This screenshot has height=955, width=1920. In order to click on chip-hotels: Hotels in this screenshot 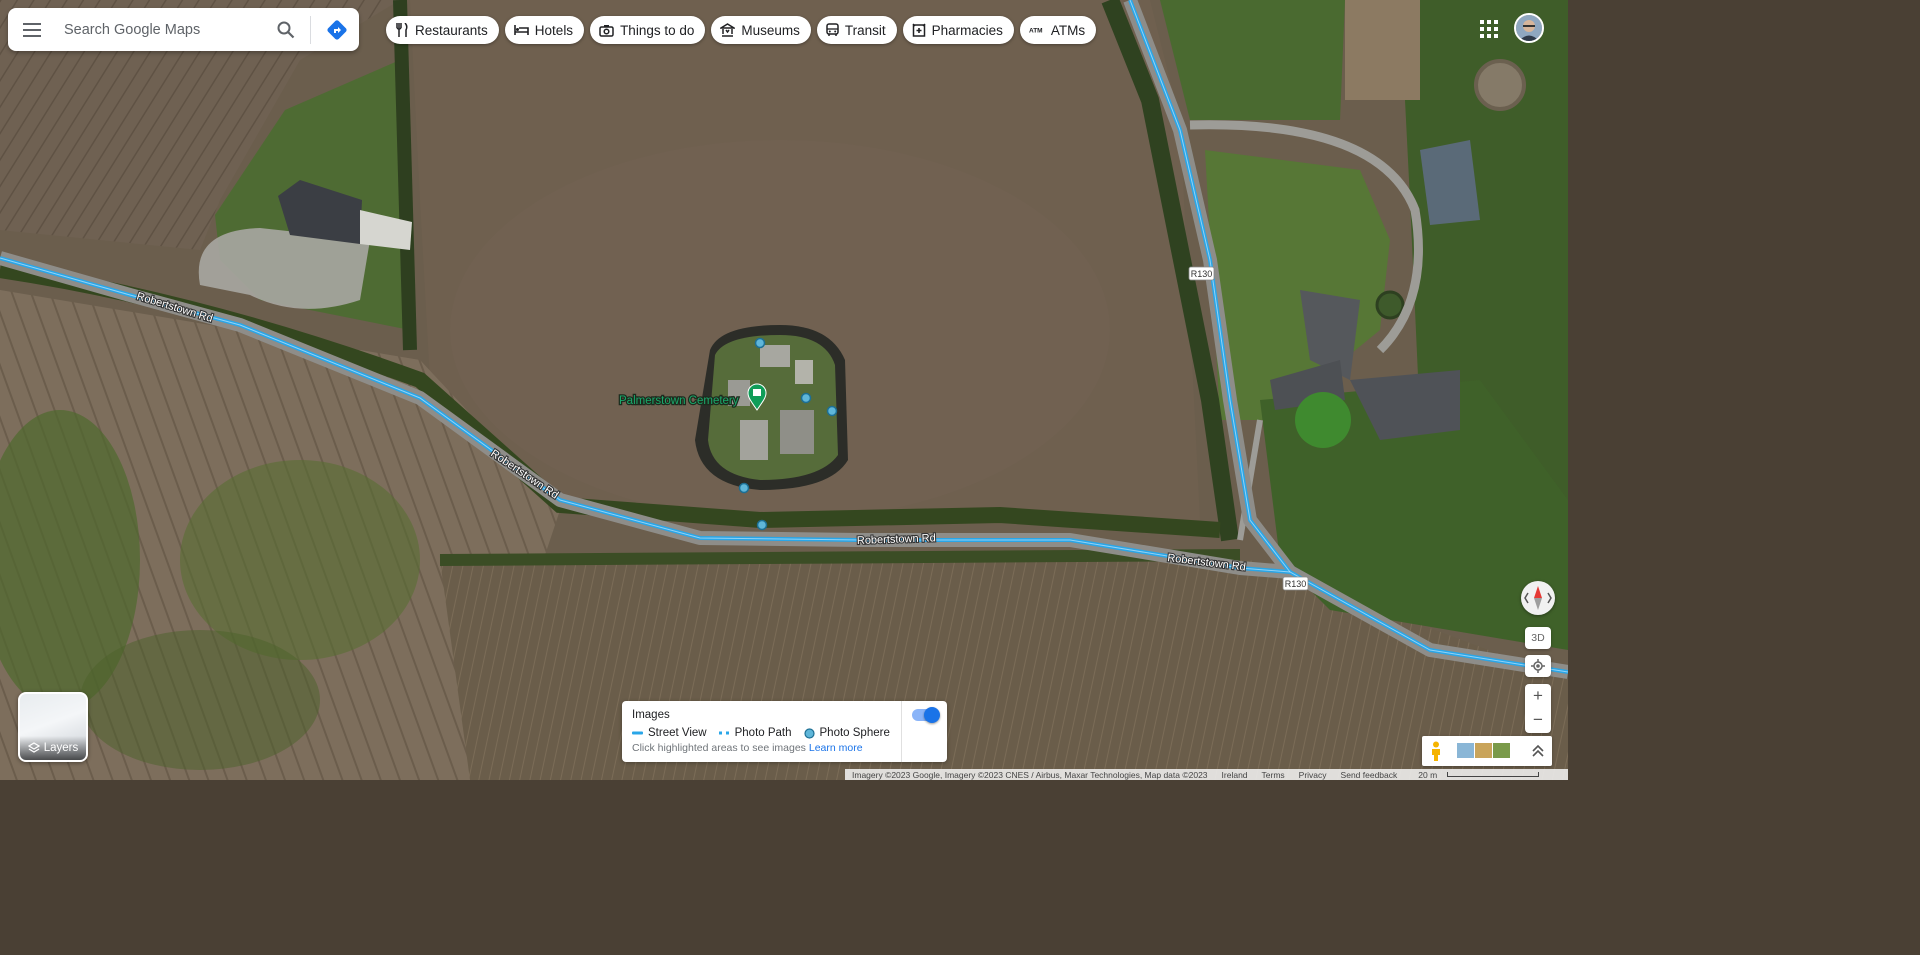, I will do `click(544, 30)`.